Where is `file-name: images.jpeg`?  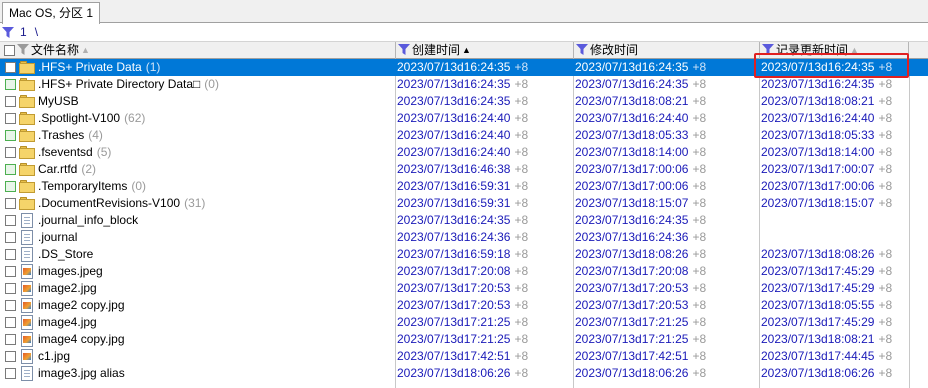
file-name: images.jpeg is located at coordinates (70, 271).